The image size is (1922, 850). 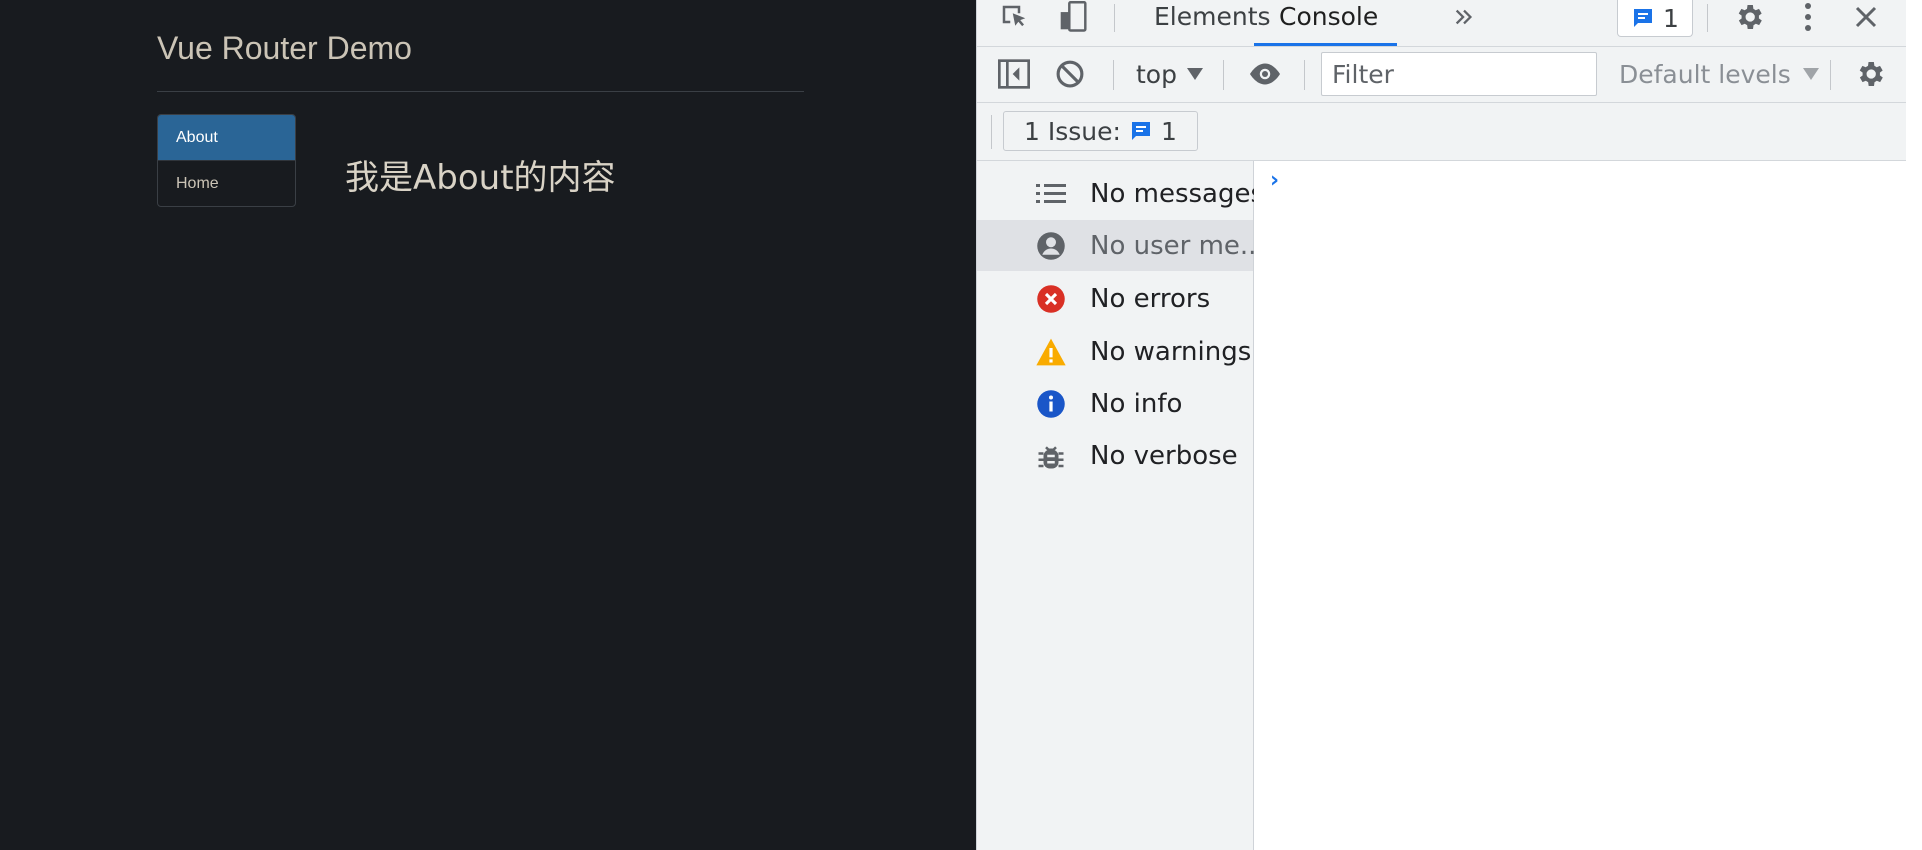 I want to click on nav-item-about: About, so click(x=226, y=137).